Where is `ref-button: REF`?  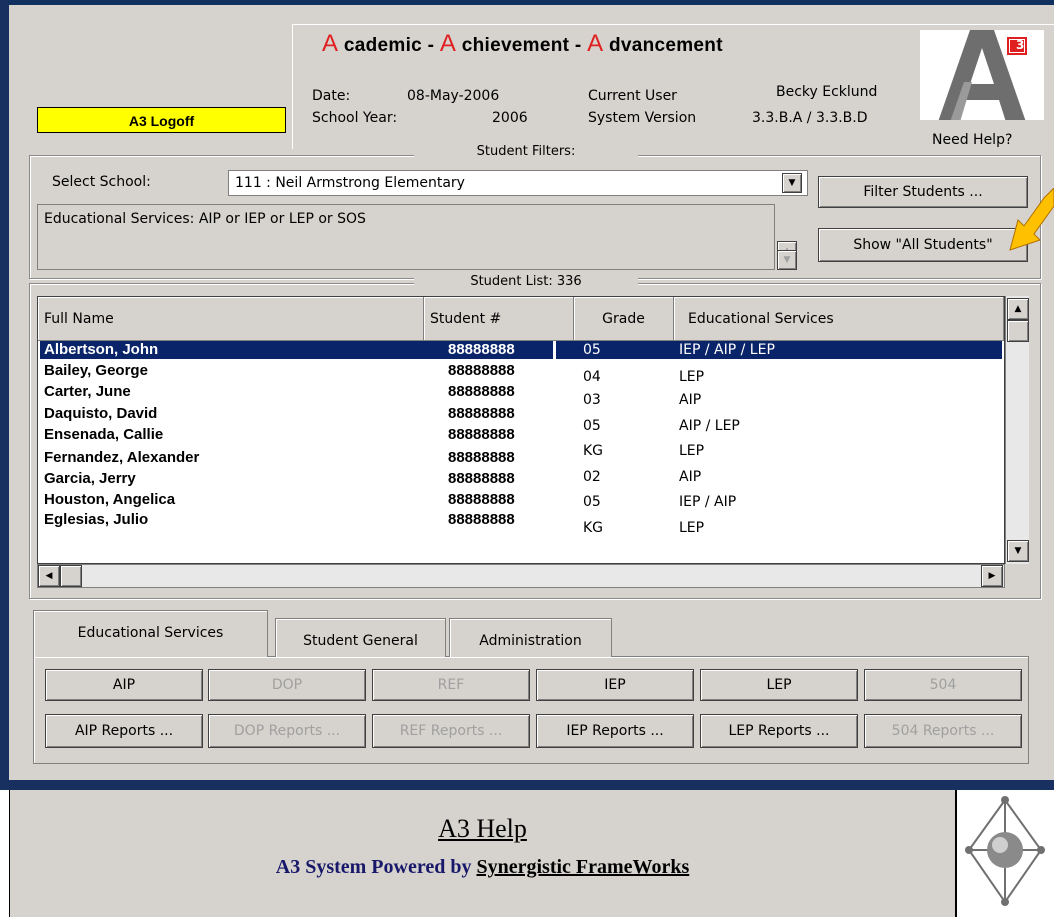 ref-button: REF is located at coordinates (451, 685).